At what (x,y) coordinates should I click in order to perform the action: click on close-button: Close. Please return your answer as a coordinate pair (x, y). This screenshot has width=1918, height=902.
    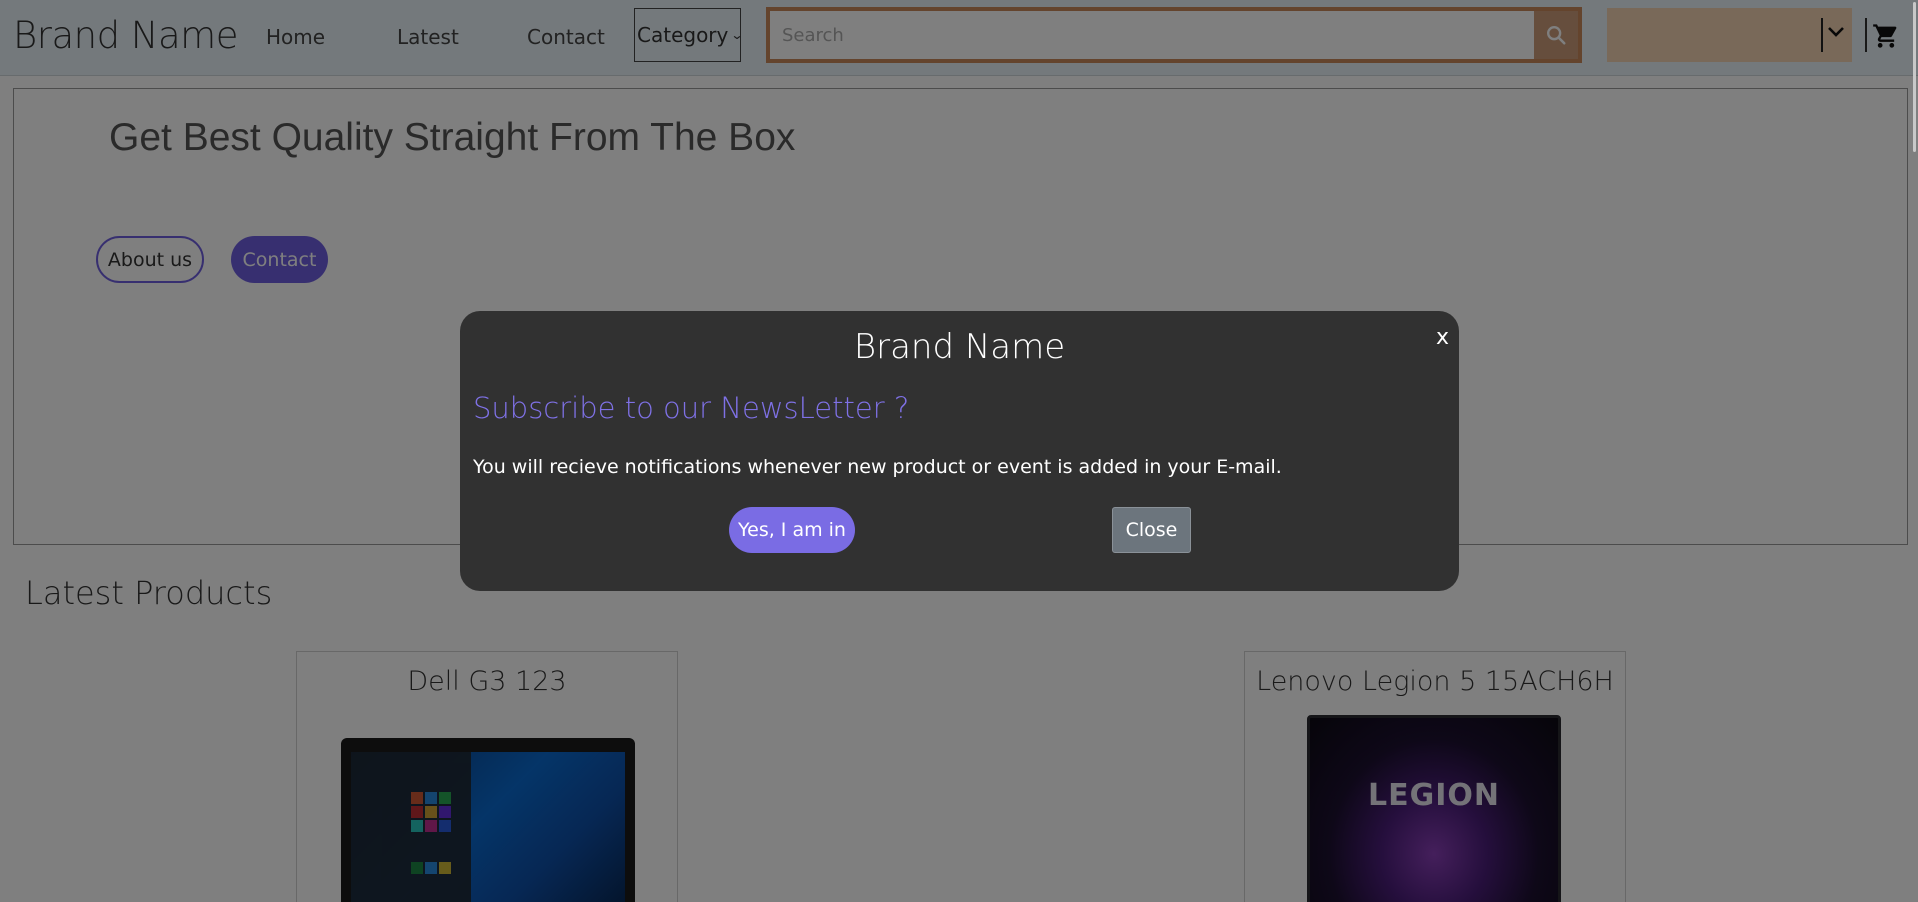
    Looking at the image, I should click on (1151, 530).